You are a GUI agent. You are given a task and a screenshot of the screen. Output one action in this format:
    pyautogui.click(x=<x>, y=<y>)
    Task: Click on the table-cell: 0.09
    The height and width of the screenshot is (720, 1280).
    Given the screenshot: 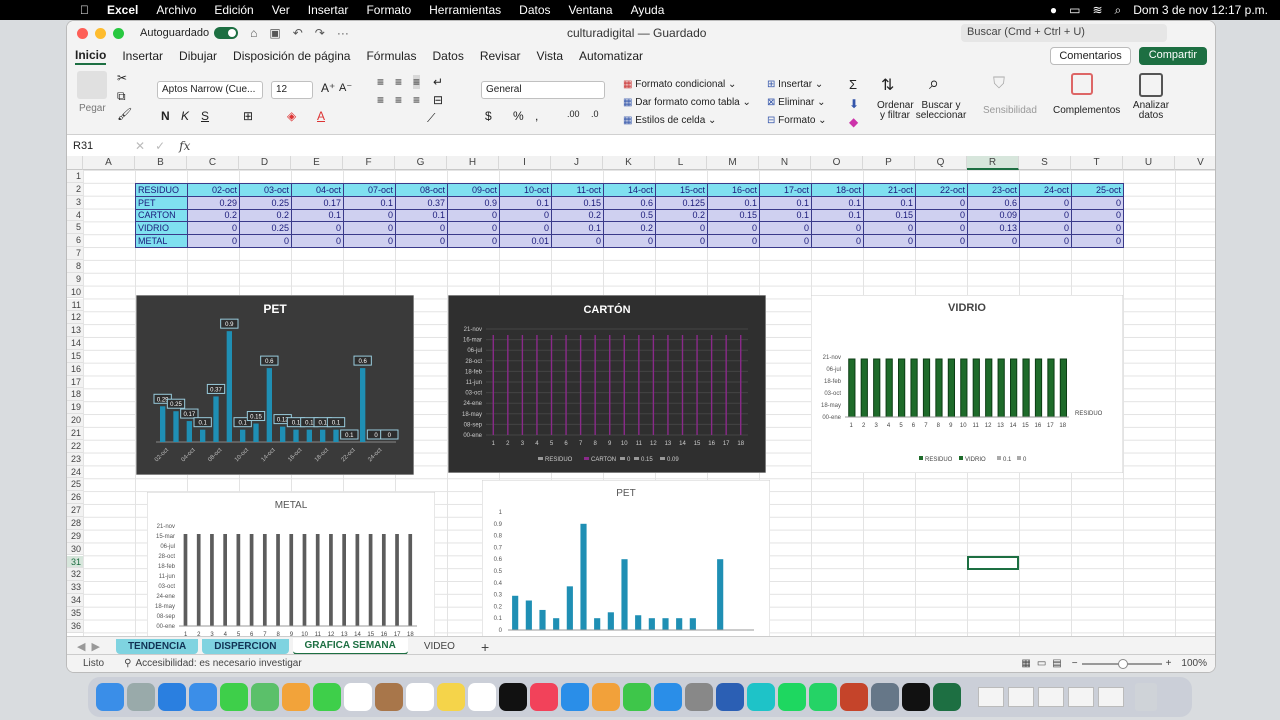 What is the action you would take?
    pyautogui.click(x=993, y=215)
    